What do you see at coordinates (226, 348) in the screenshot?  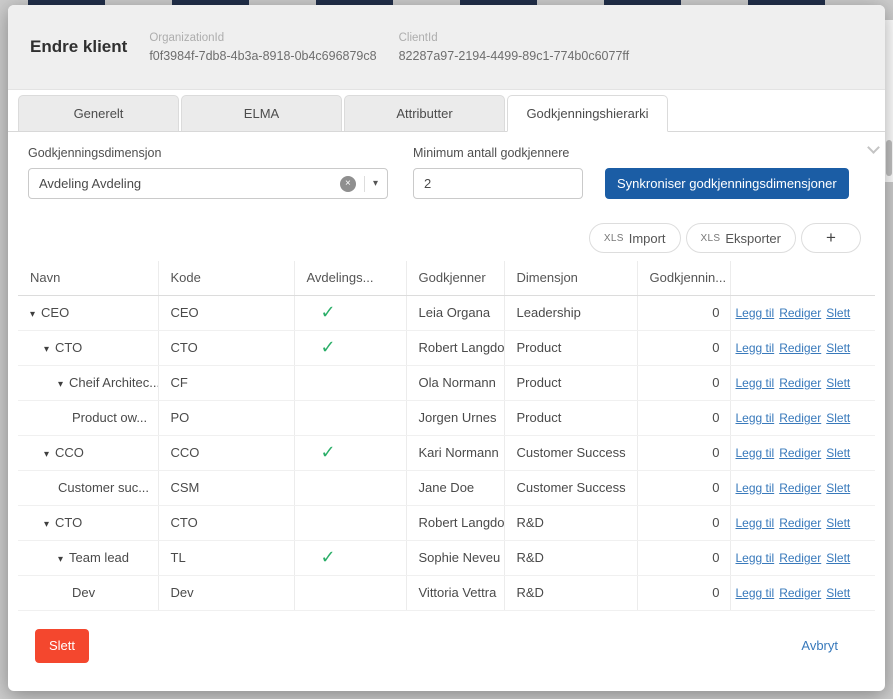 I see `cell-code: CTO` at bounding box center [226, 348].